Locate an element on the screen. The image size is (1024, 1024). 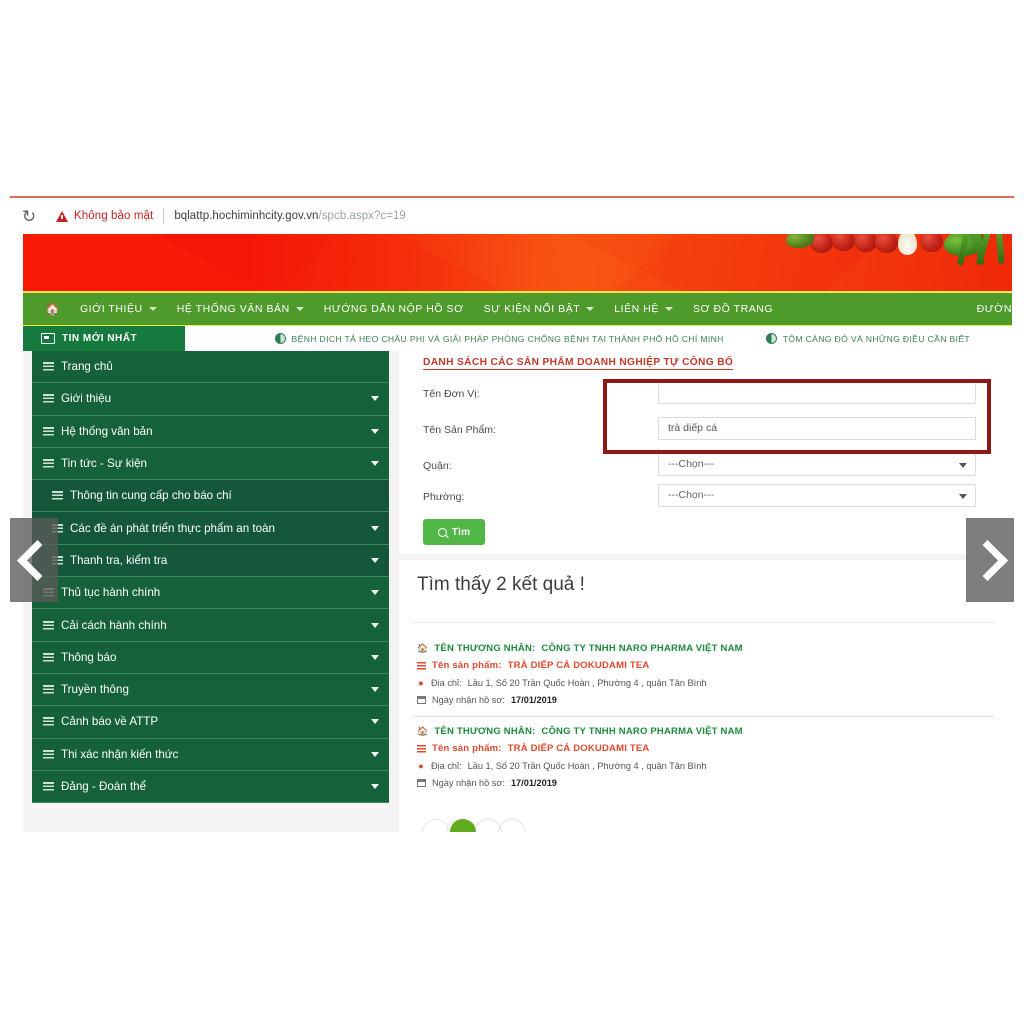
nav-item-label: SƠ ĐỒ TRANG is located at coordinates (733, 309).